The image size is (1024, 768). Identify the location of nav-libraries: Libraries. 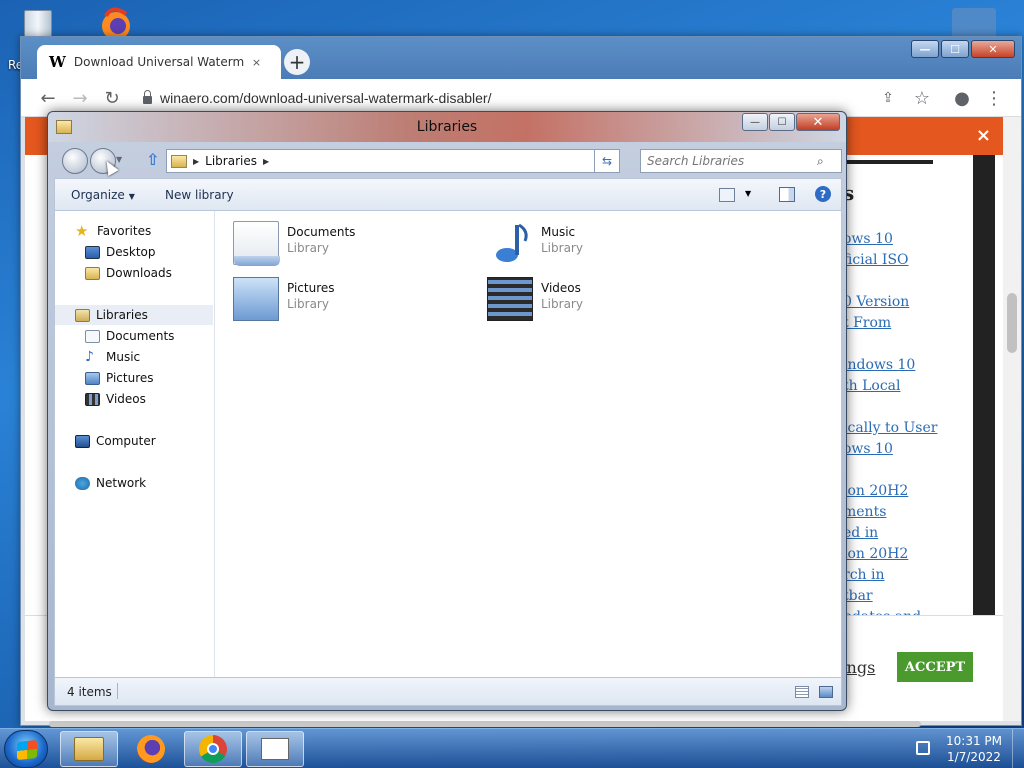
(134, 315).